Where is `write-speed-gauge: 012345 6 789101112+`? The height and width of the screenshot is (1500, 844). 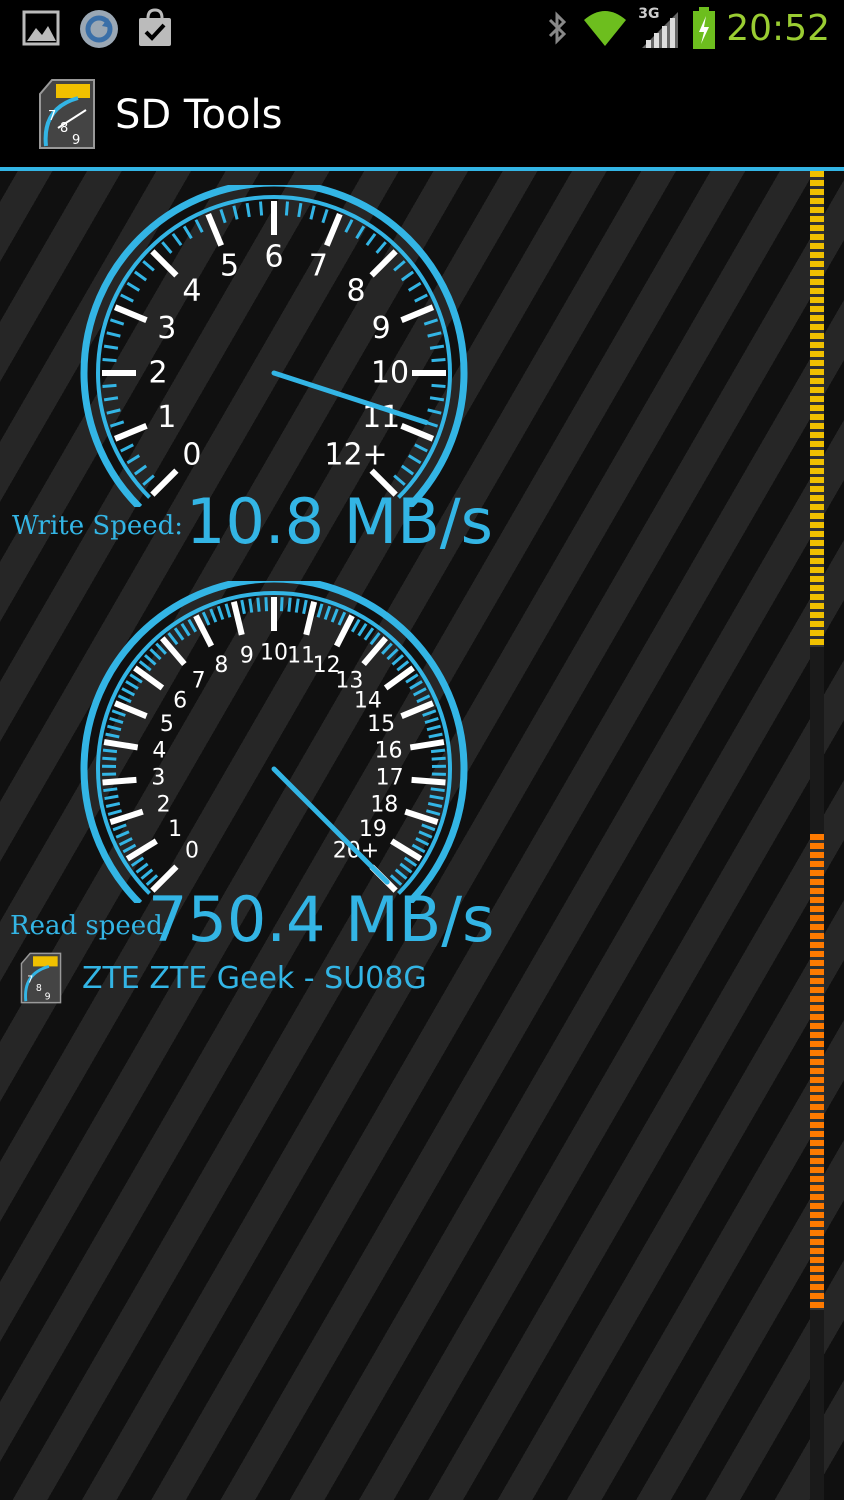 write-speed-gauge: 012345 6 789101112+ is located at coordinates (274, 346).